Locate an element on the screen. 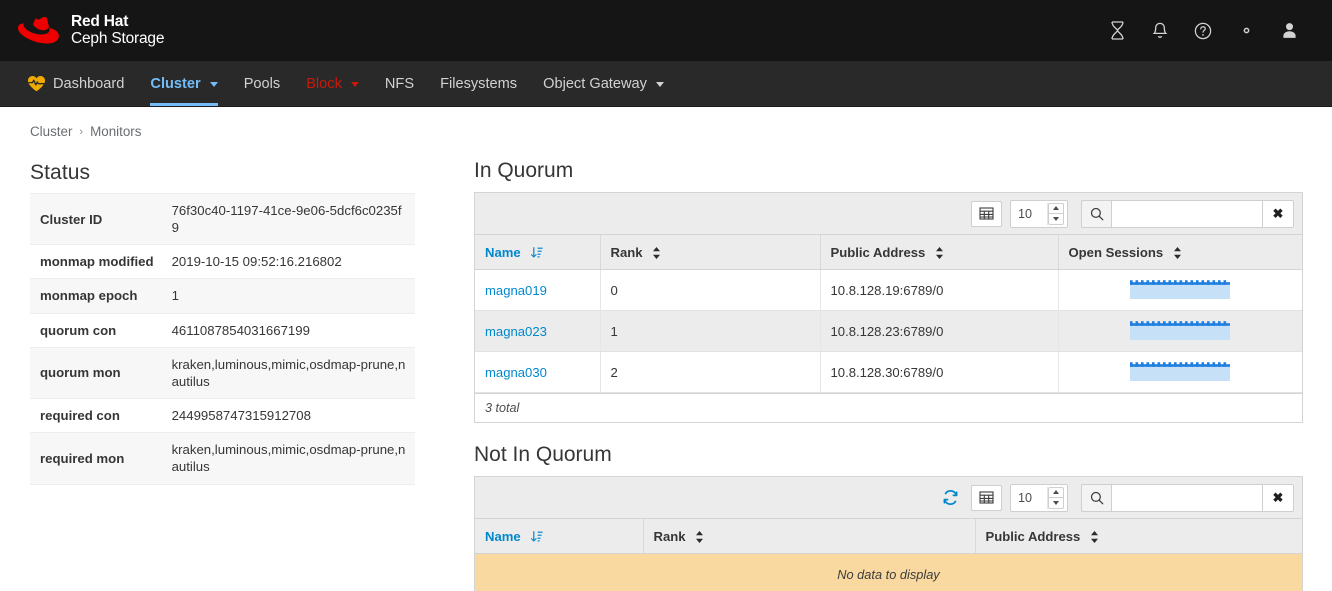 The height and width of the screenshot is (591, 1332). not-in-quorum-page-limit-stepper is located at coordinates (1055, 497).